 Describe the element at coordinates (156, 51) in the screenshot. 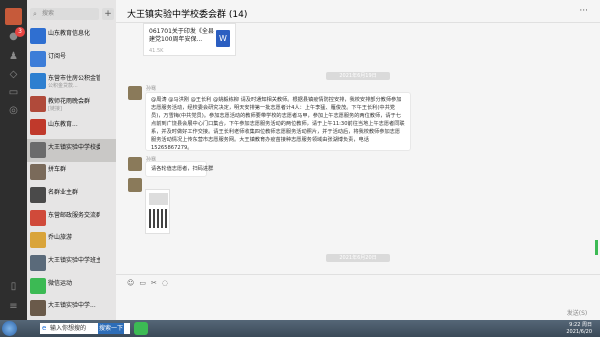

I see `file-size: 41.5K` at that location.